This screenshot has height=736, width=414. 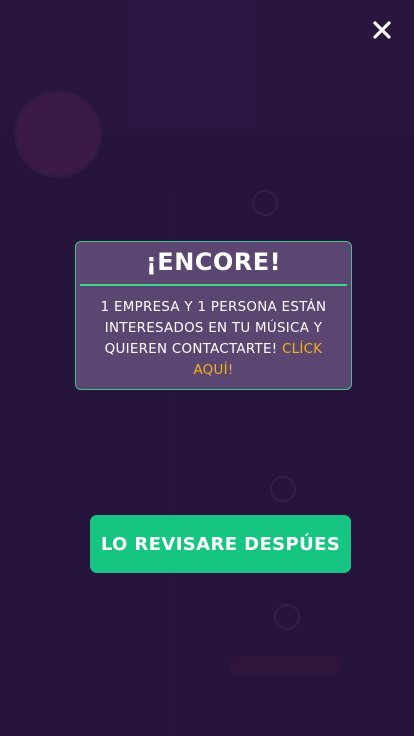 I want to click on close-icon, so click(x=382, y=30).